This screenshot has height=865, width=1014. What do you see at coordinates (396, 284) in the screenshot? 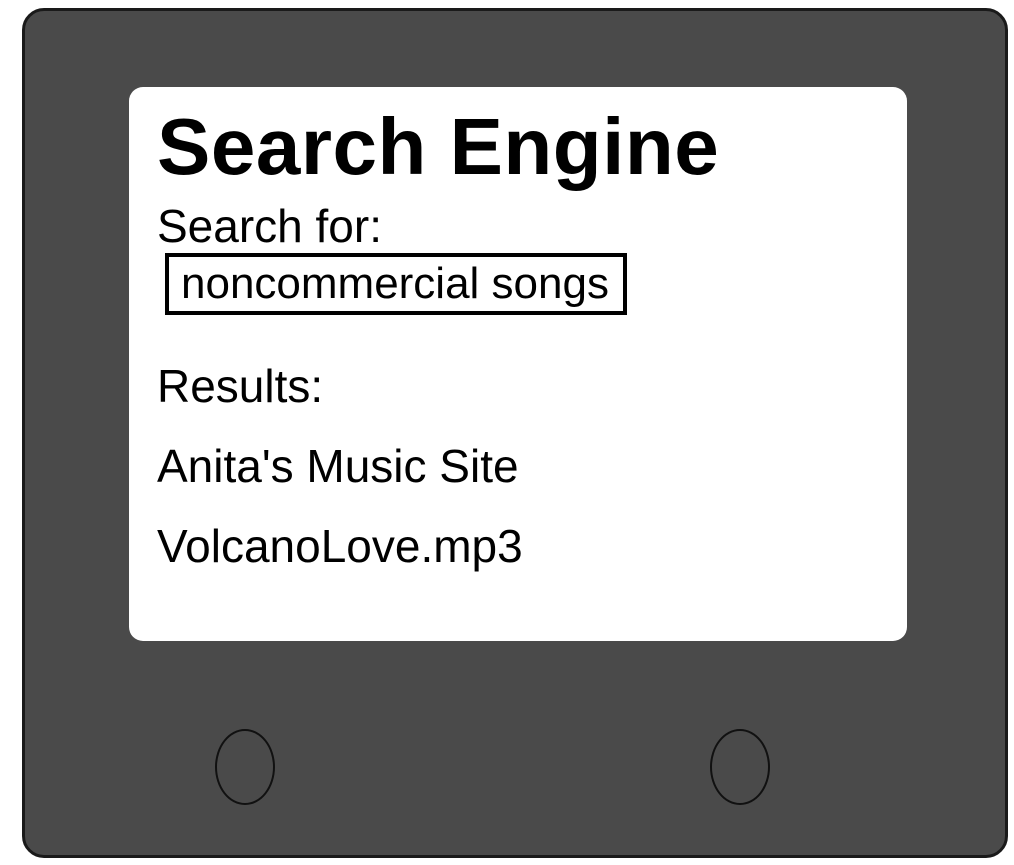
I see `search-input: noncommercial songs` at bounding box center [396, 284].